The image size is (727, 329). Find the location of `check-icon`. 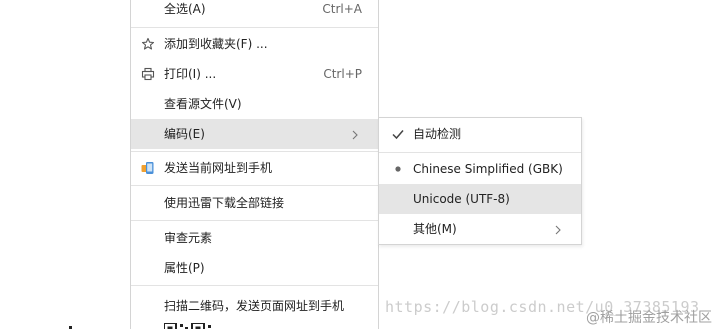

check-icon is located at coordinates (398, 134).